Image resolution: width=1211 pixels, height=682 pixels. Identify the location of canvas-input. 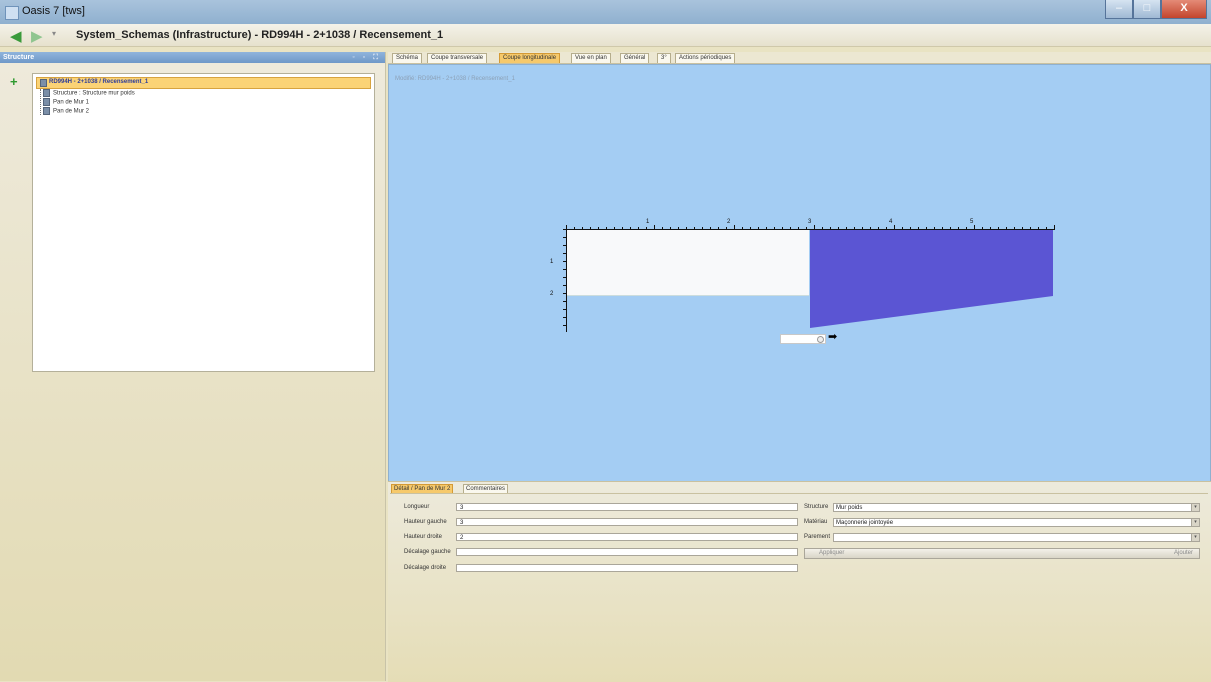
(803, 339).